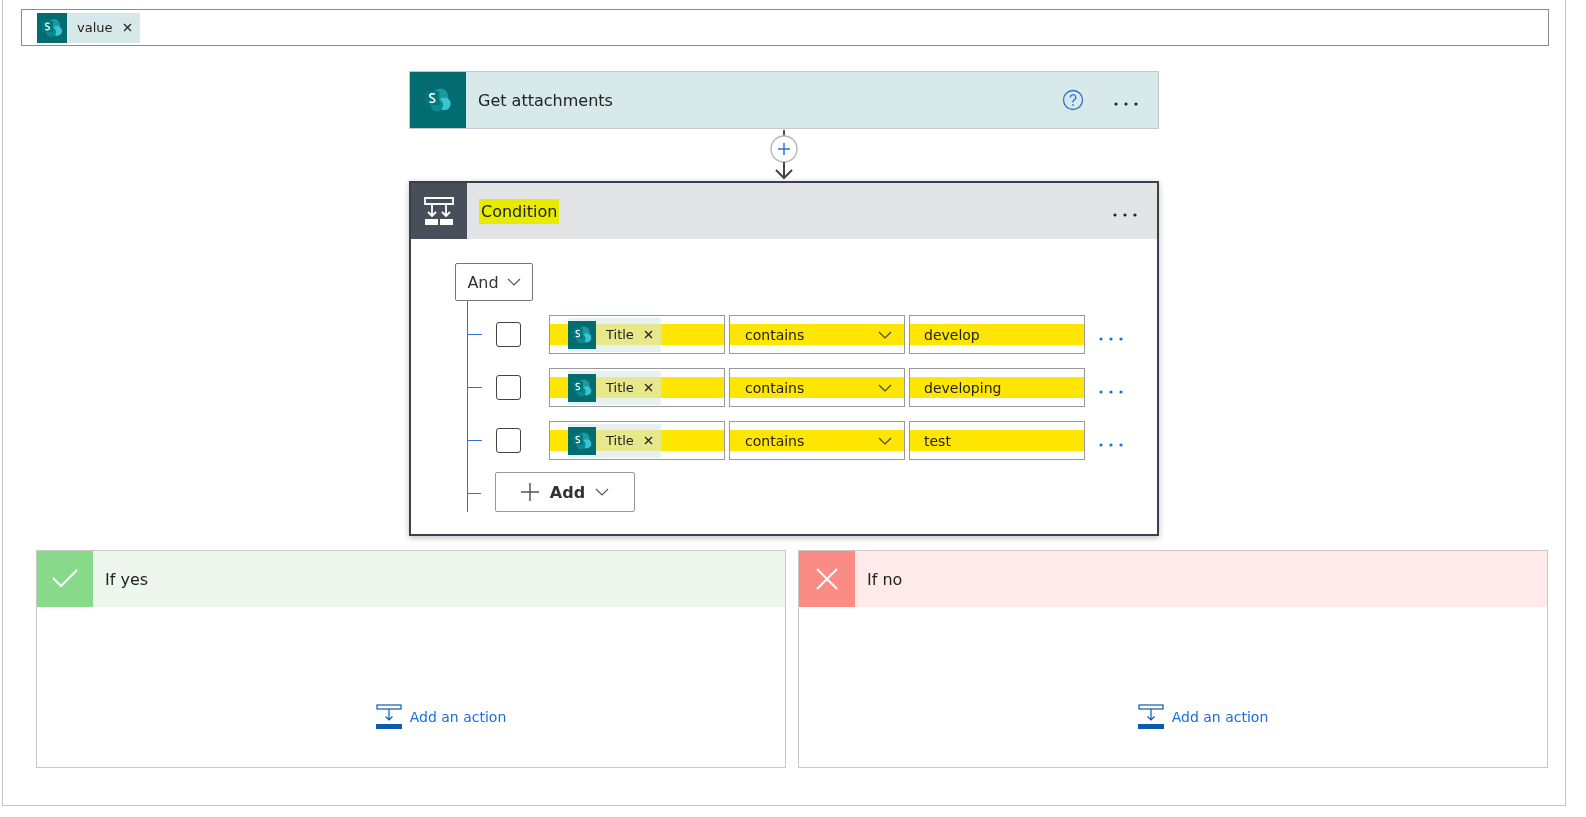  What do you see at coordinates (439, 211) in the screenshot?
I see `condition-icon` at bounding box center [439, 211].